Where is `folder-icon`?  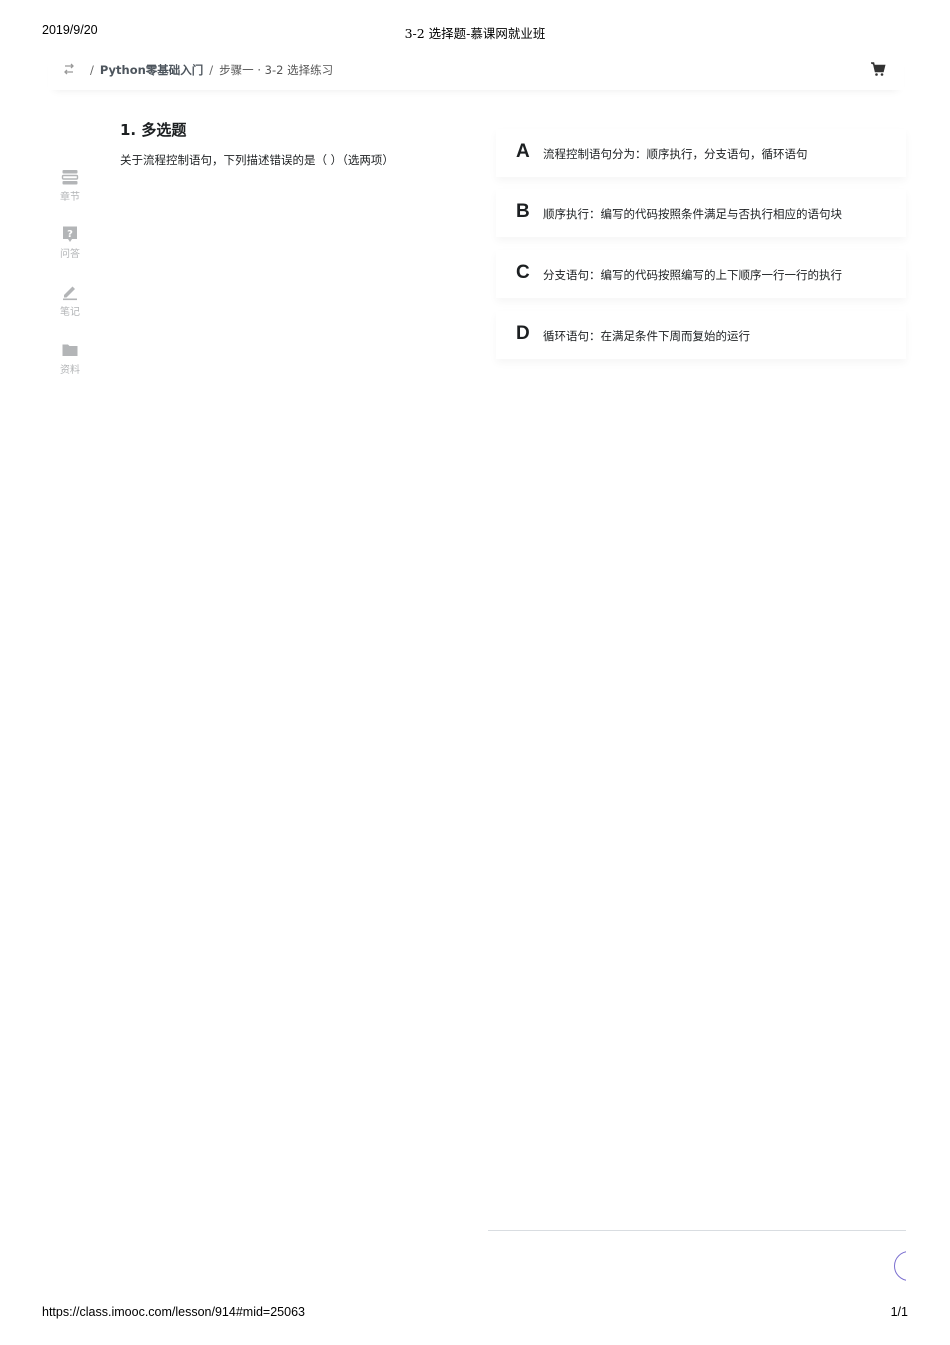
folder-icon is located at coordinates (70, 350).